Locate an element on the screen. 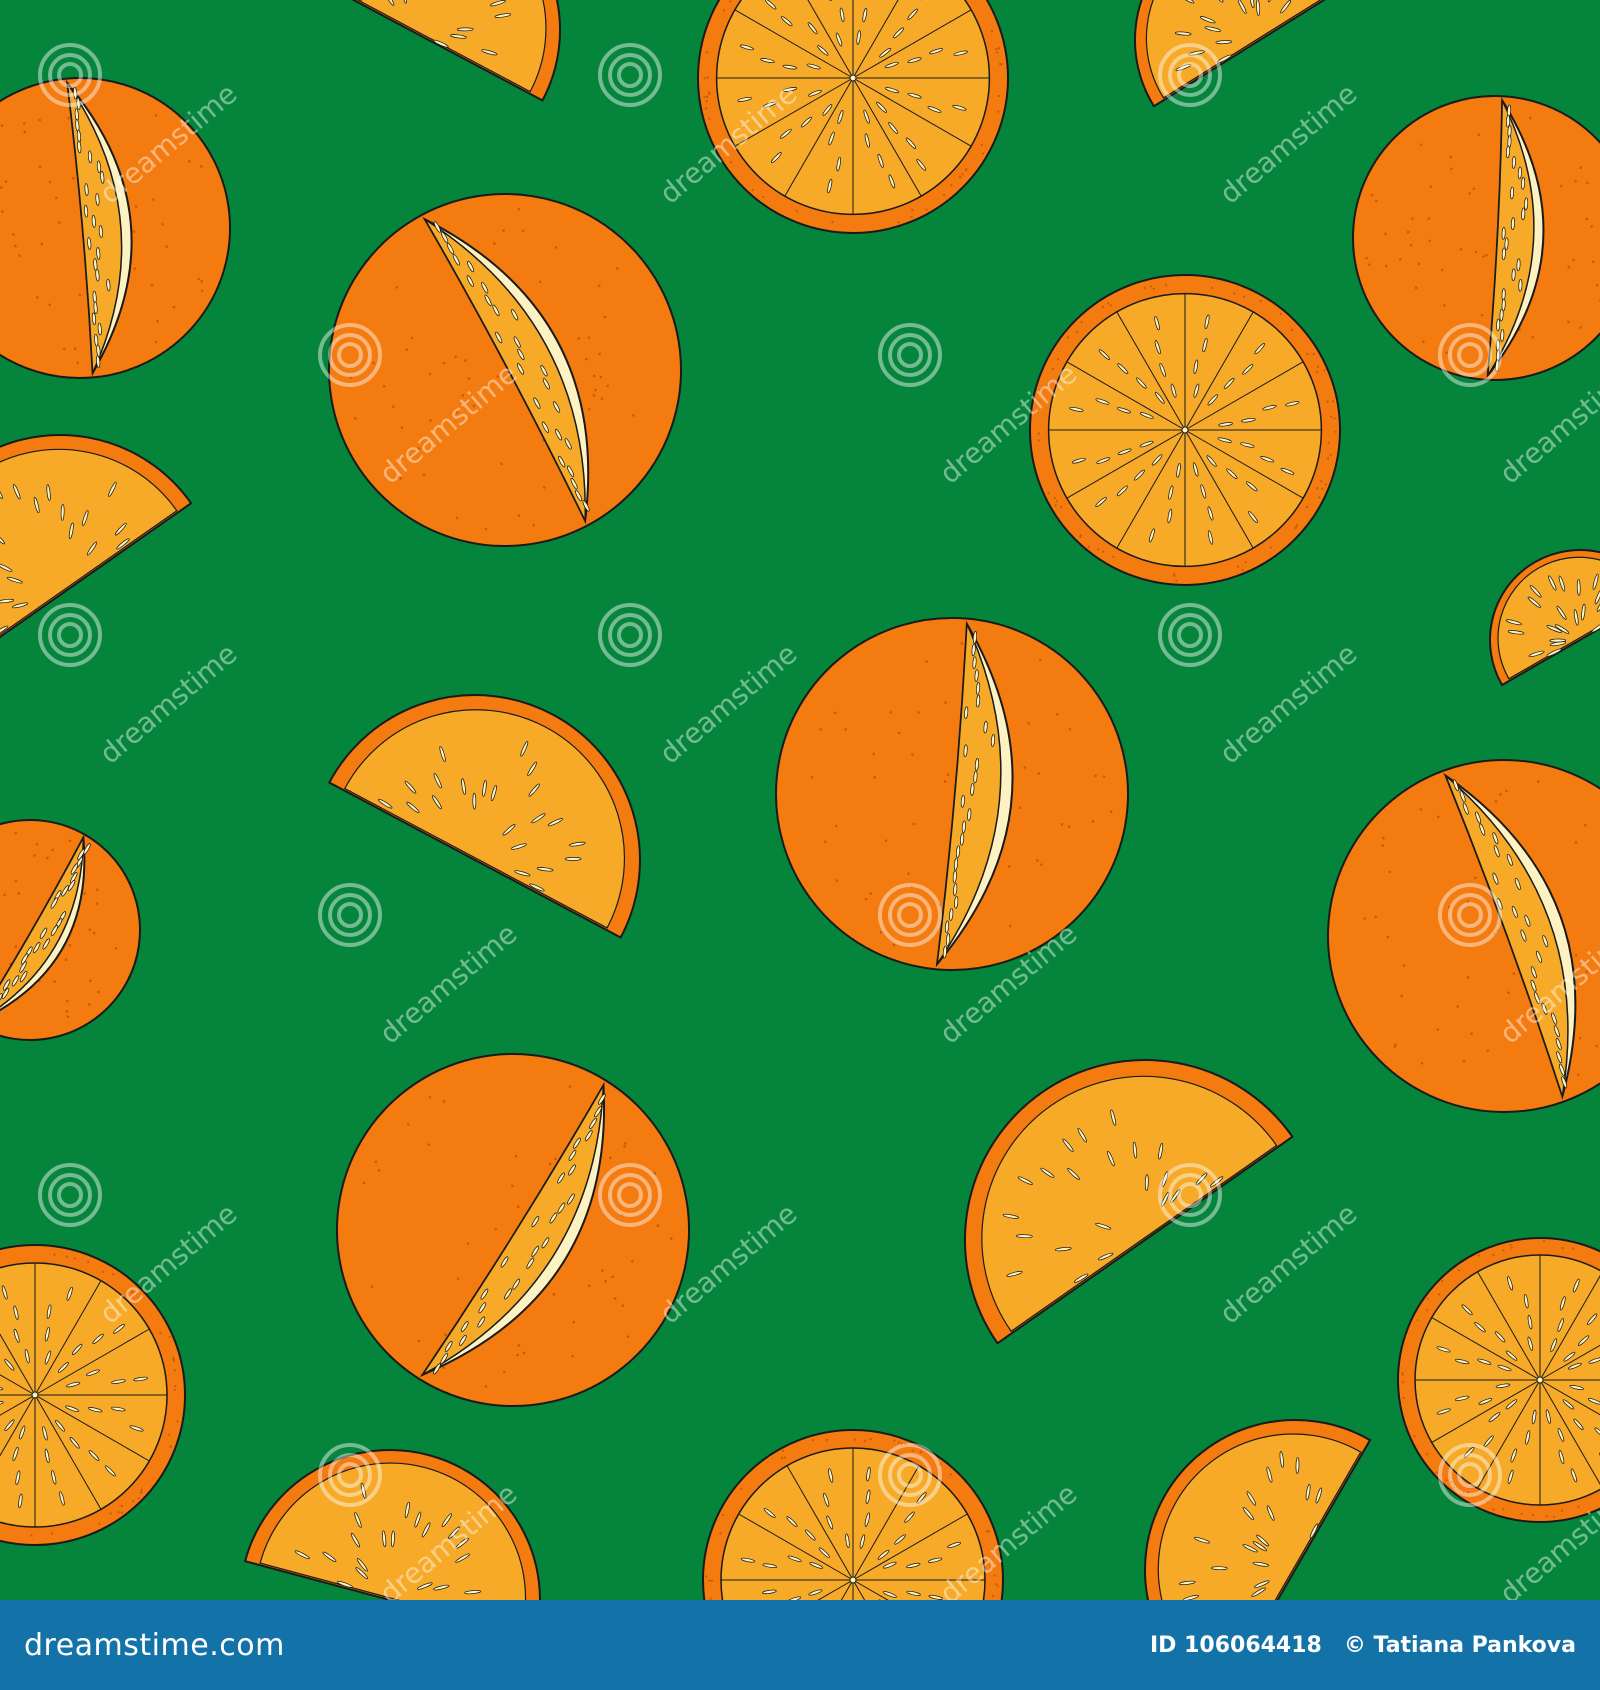  footer-image-id: ID 106064418 is located at coordinates (1235, 1645).